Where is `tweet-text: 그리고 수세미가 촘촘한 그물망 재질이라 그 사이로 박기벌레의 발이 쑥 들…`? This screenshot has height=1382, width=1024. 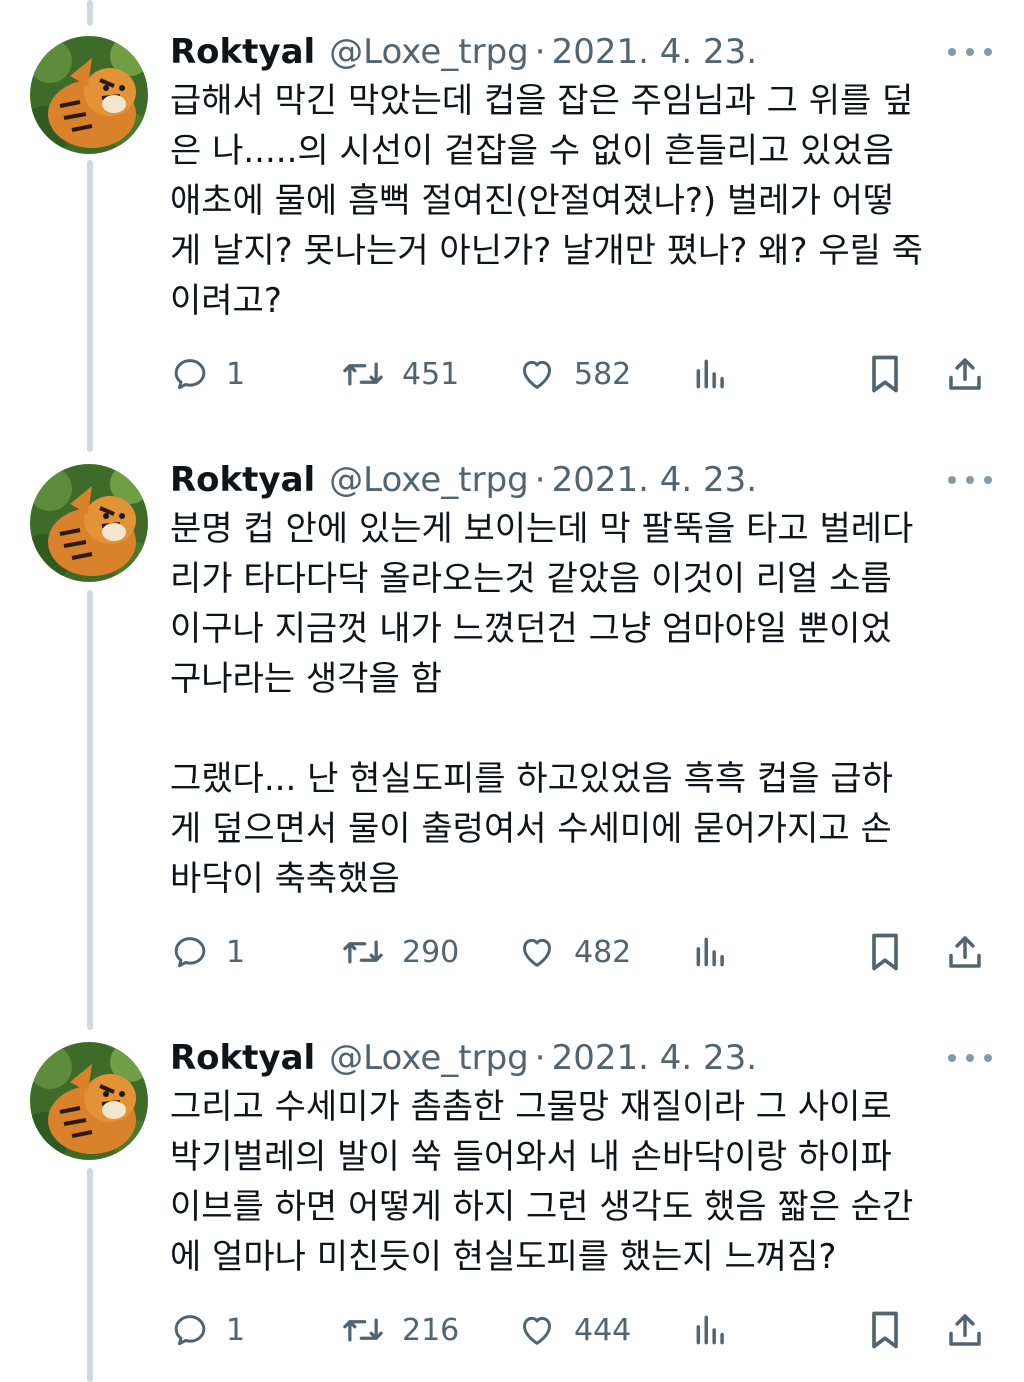
tweet-text: 그리고 수세미가 촘촘한 그물망 재질이라 그 사이로 박기벌레의 발이 쑥 들… is located at coordinates (542, 1182).